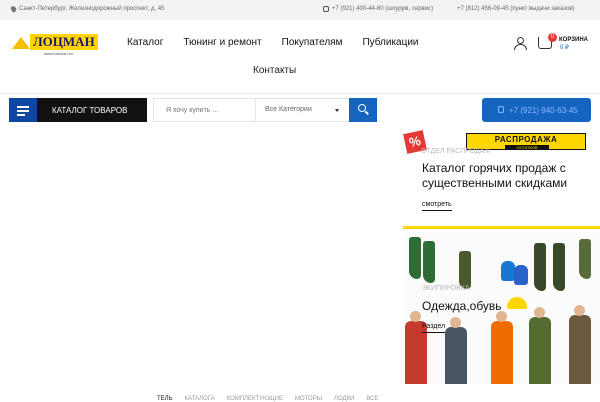 The height and width of the screenshot is (402, 600). I want to click on search-button, so click(363, 110).